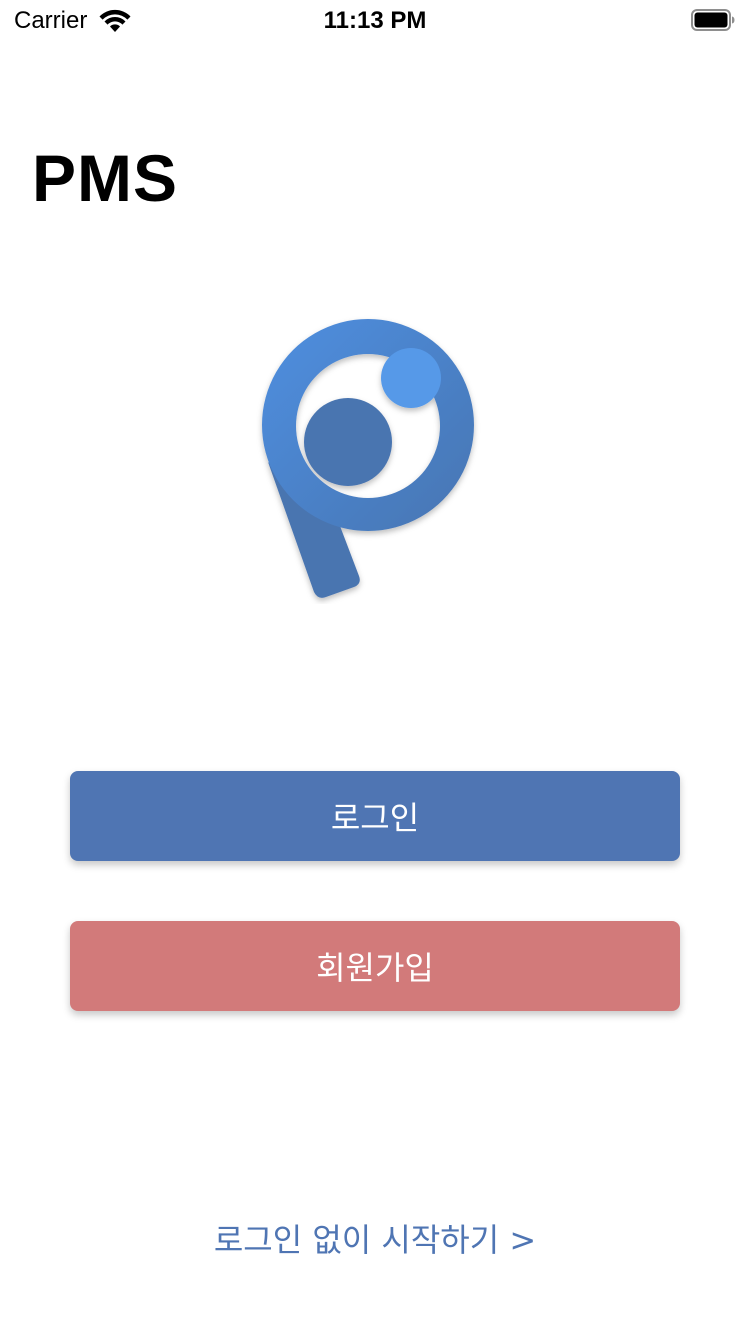 This screenshot has width=750, height=1334. I want to click on login-button: 로그인, so click(375, 816).